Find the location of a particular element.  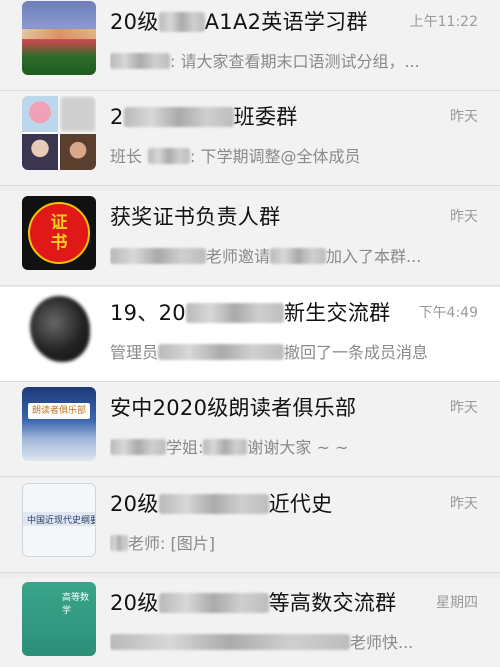

group-avatar-stadium is located at coordinates (59, 38).